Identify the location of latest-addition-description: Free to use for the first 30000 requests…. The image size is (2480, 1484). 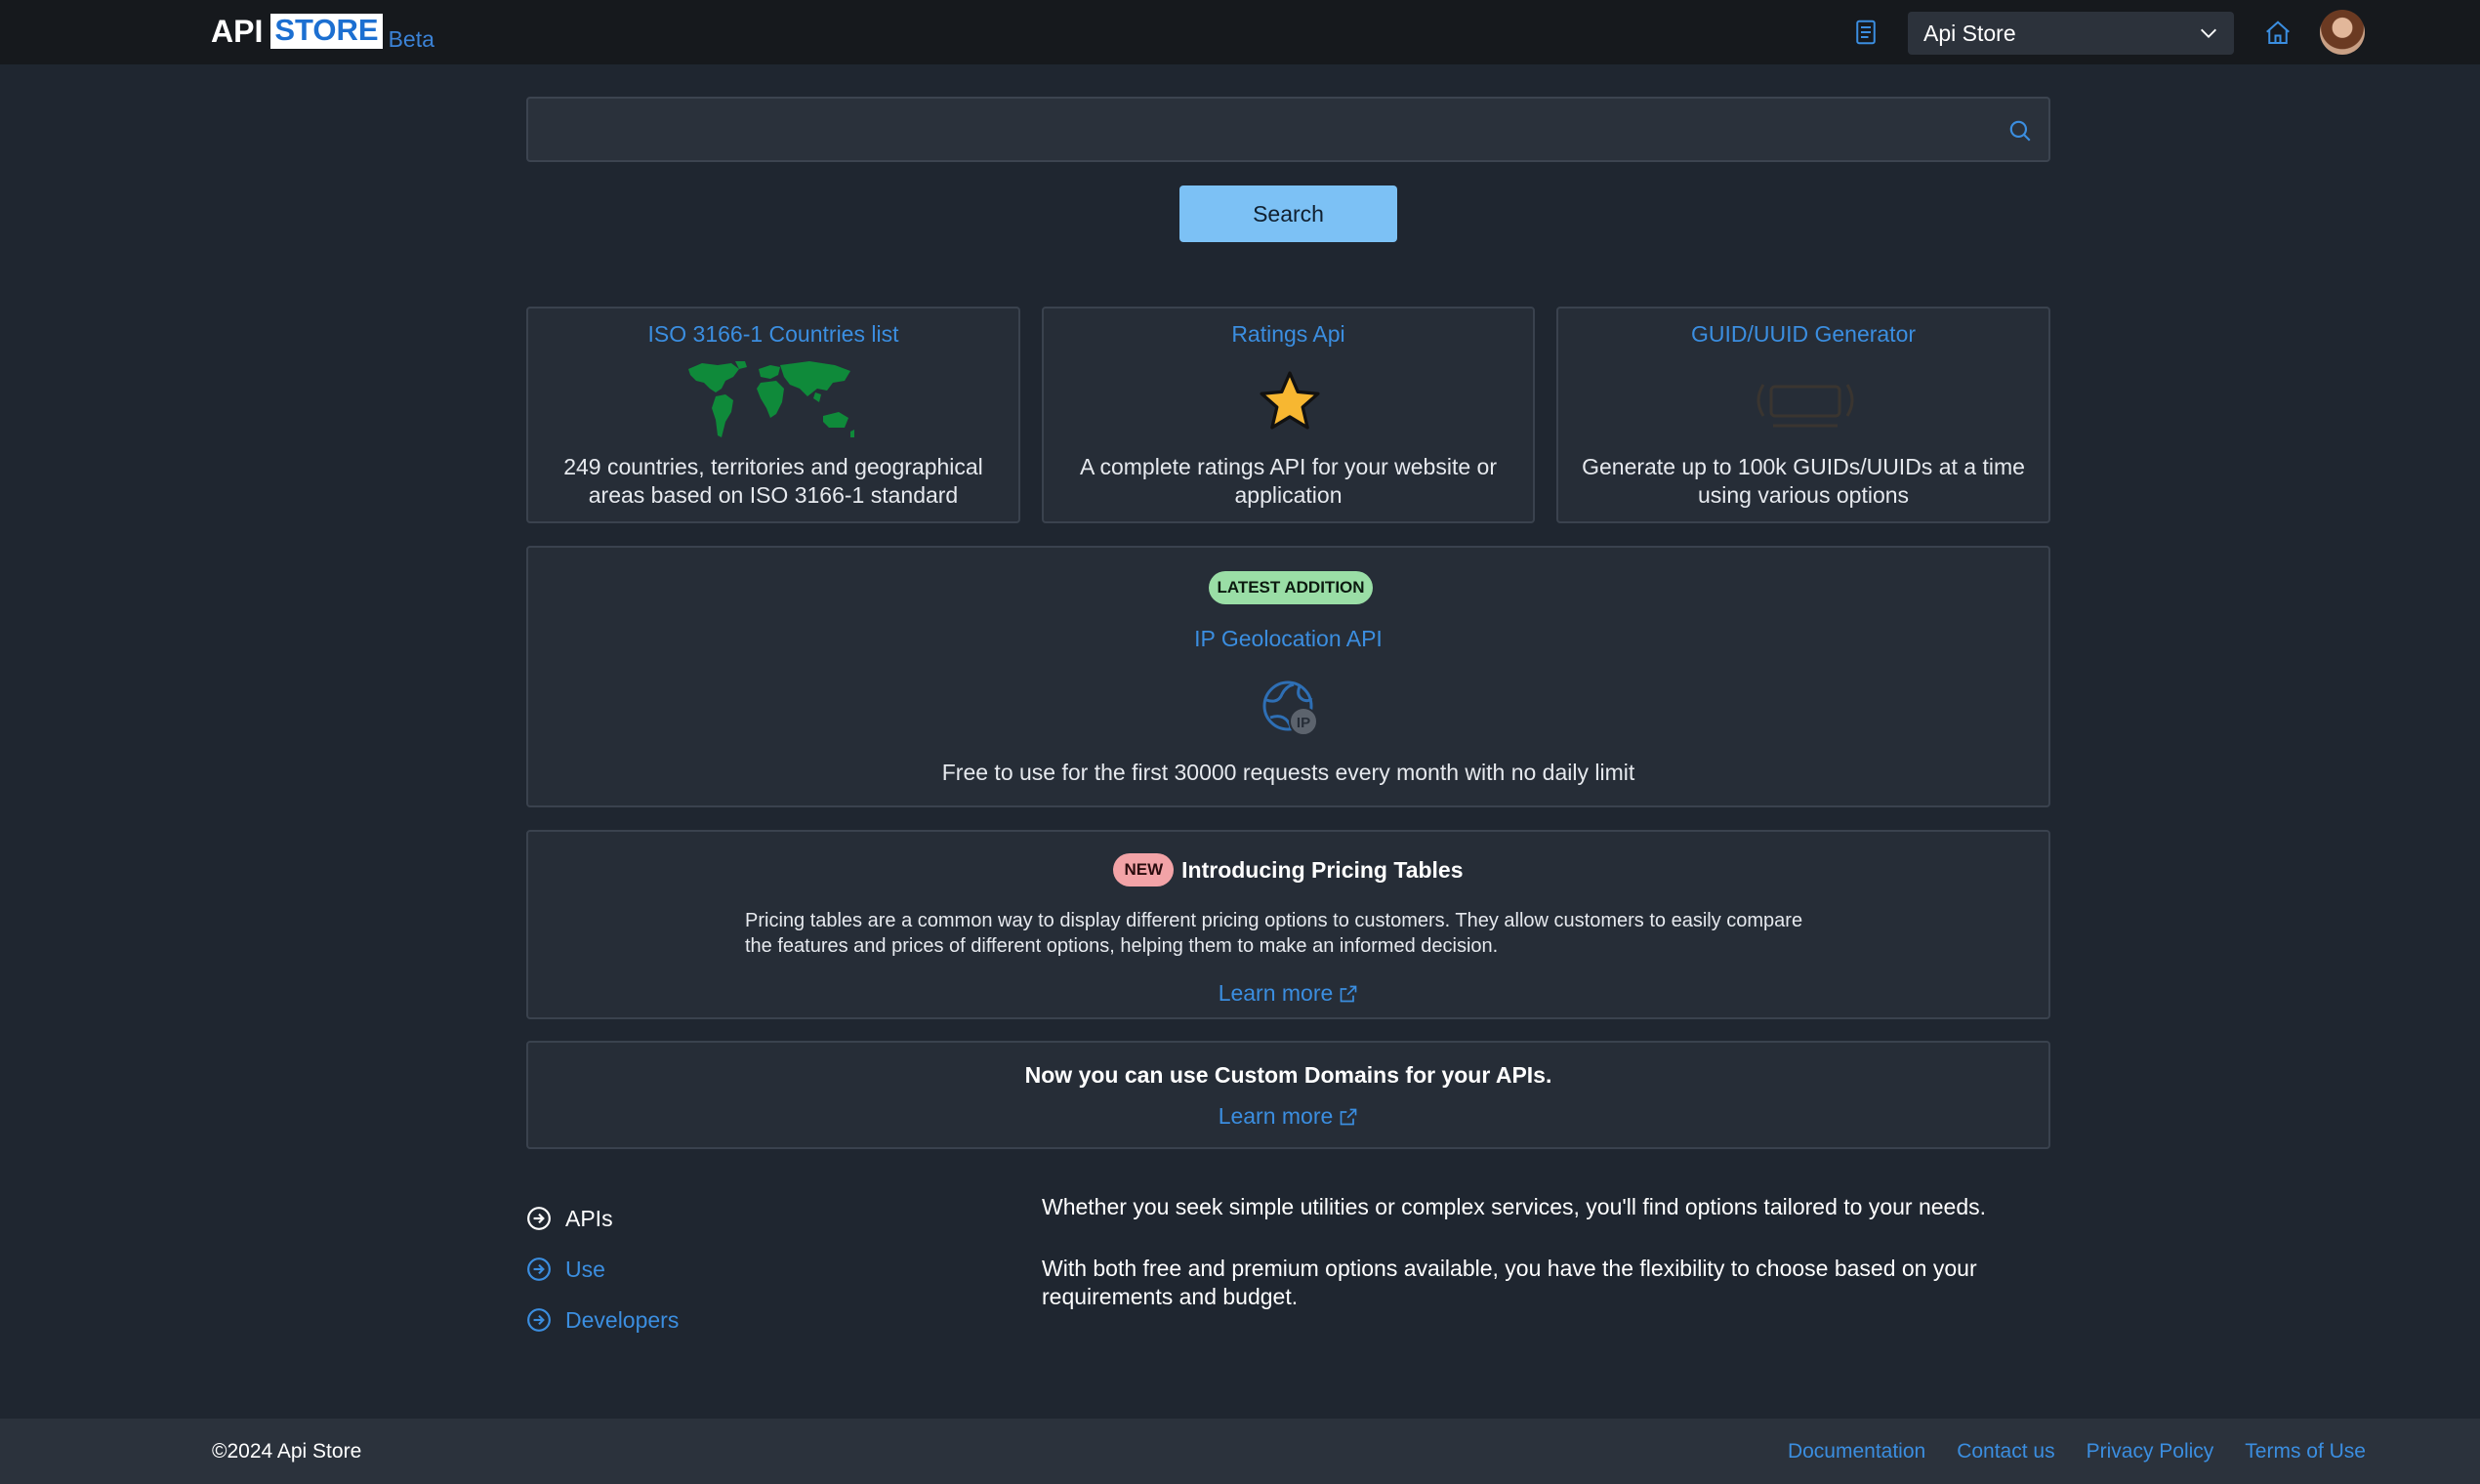
(1288, 773).